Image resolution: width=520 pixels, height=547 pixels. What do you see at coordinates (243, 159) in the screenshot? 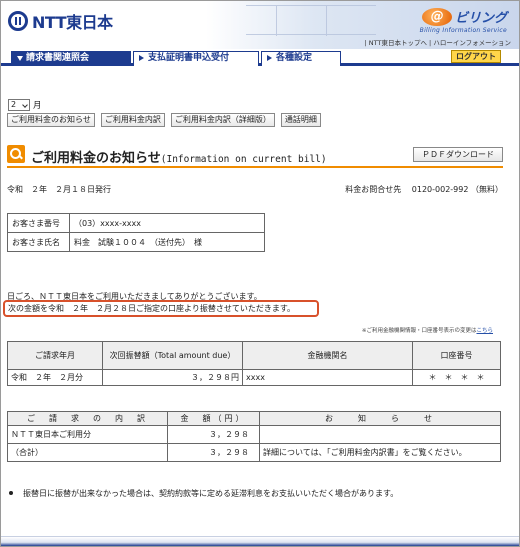
I see `page-title-english: (Information on current bill)` at bounding box center [243, 159].